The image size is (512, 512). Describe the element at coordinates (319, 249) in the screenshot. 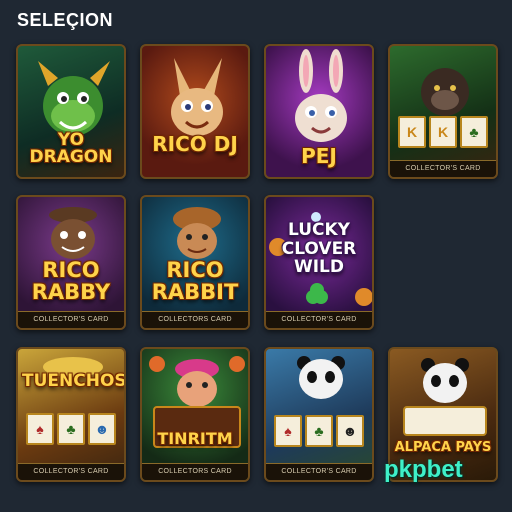

I see `card-title: LUCKY CLOVER WILD` at that location.